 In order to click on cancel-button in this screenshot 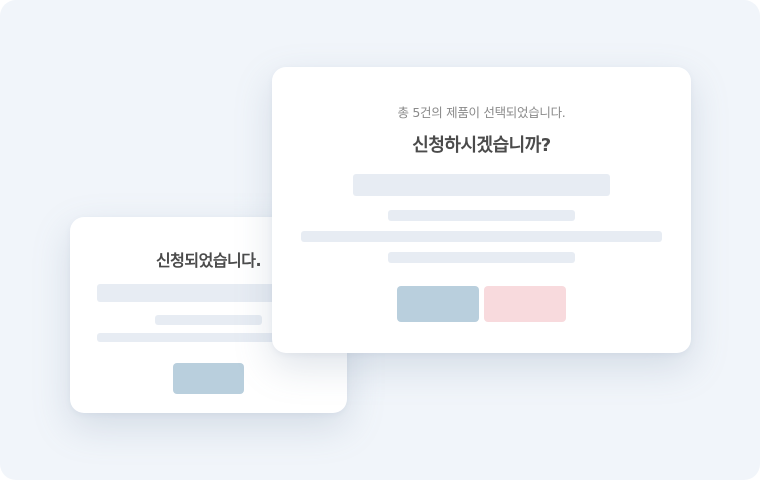, I will do `click(525, 304)`.